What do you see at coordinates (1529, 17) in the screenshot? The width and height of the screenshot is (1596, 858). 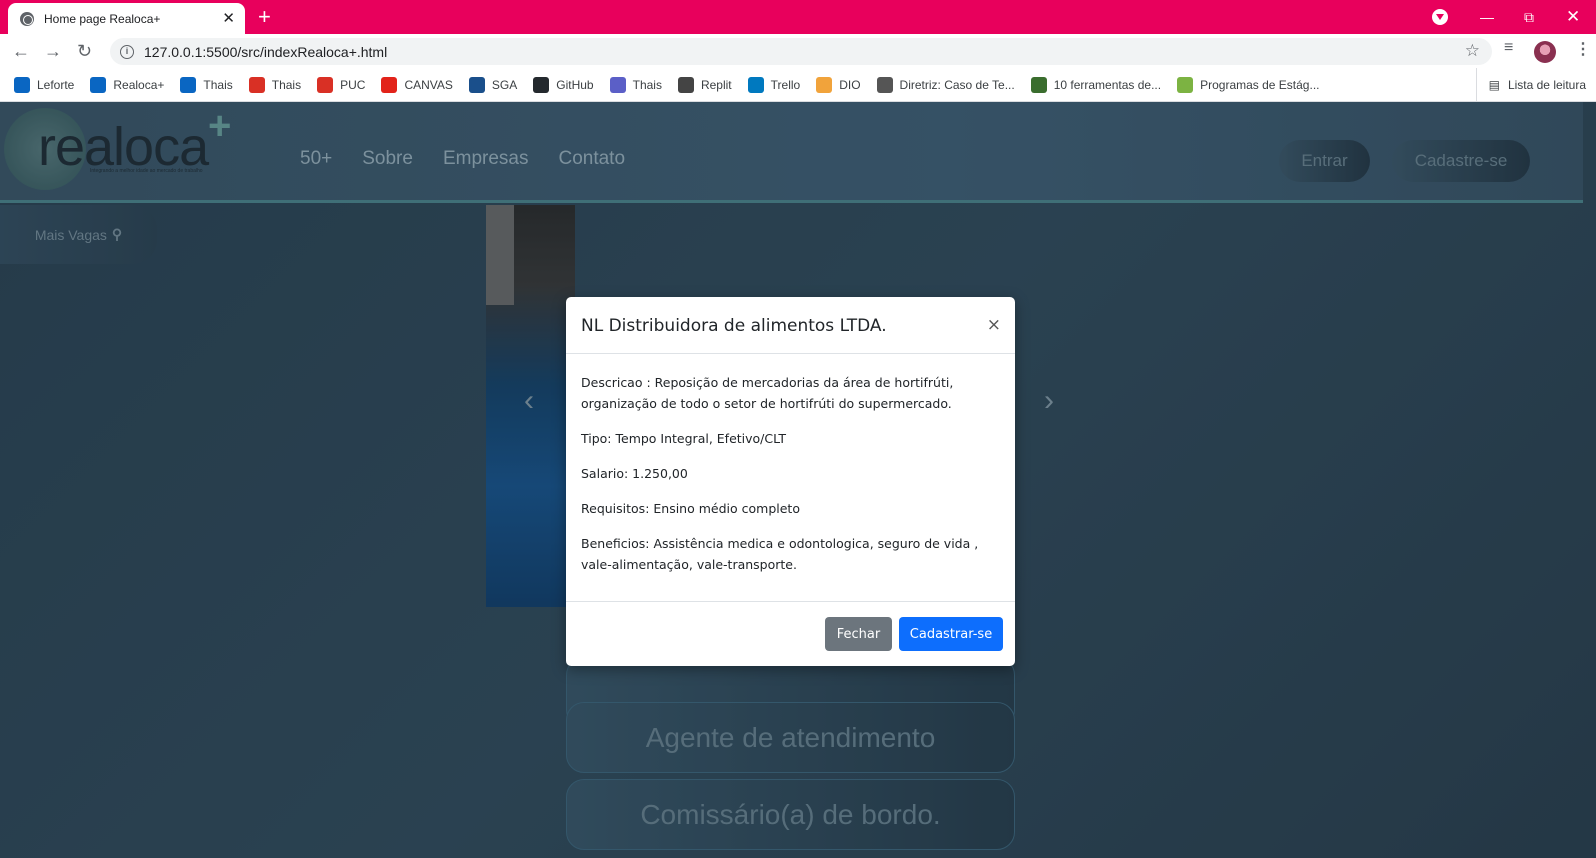 I see `restore-icon: ⧉` at bounding box center [1529, 17].